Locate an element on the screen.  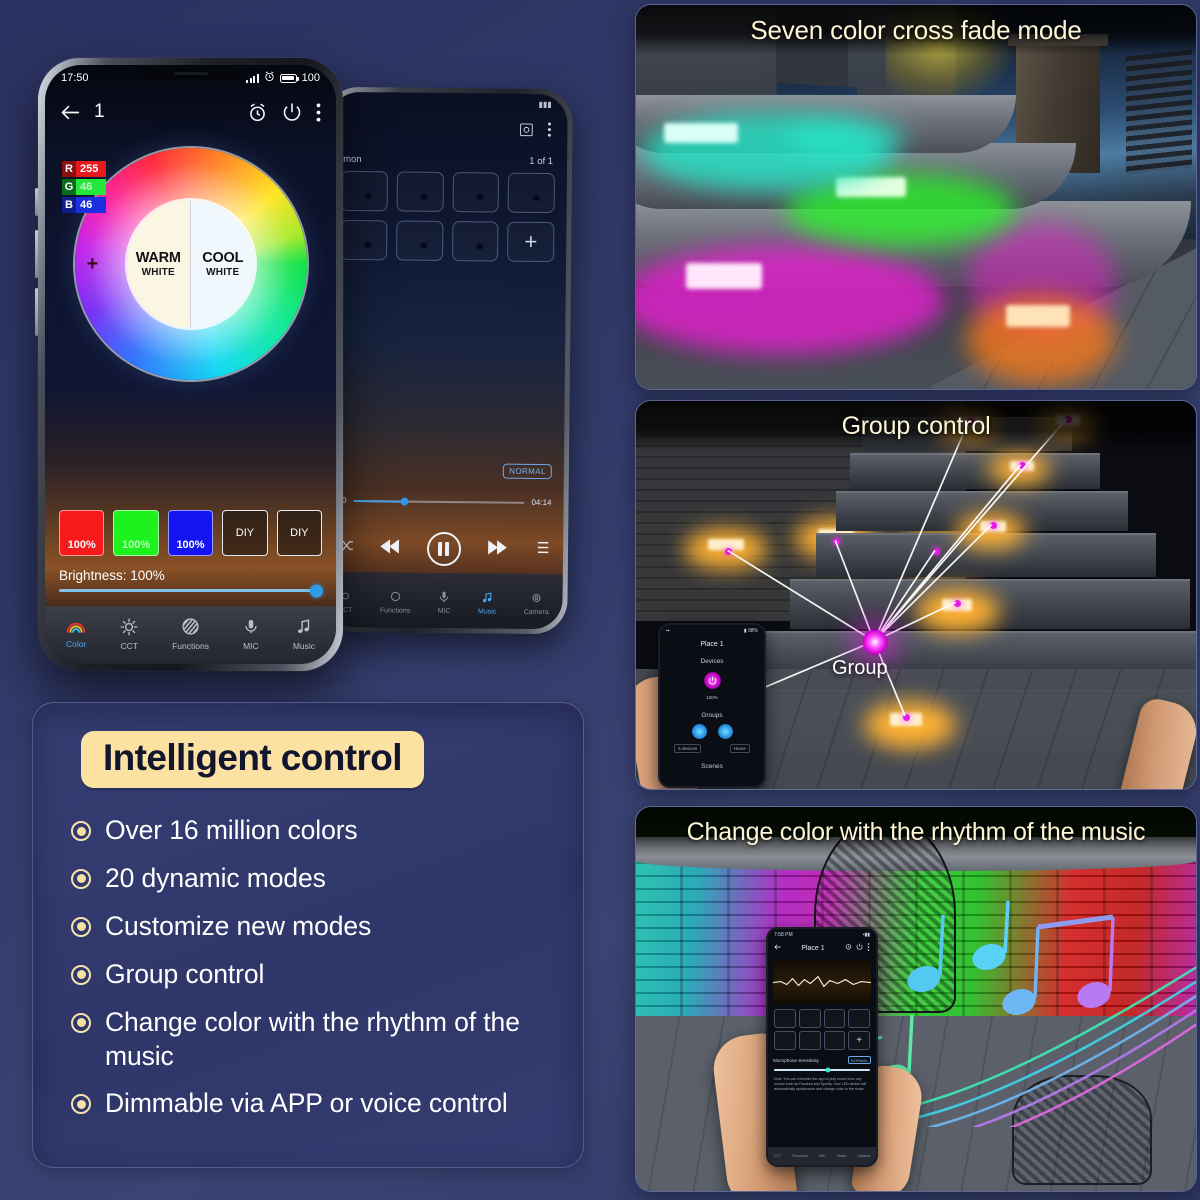
secondary-seek-bar: 00 04:14 is located at coordinates (444, 501).